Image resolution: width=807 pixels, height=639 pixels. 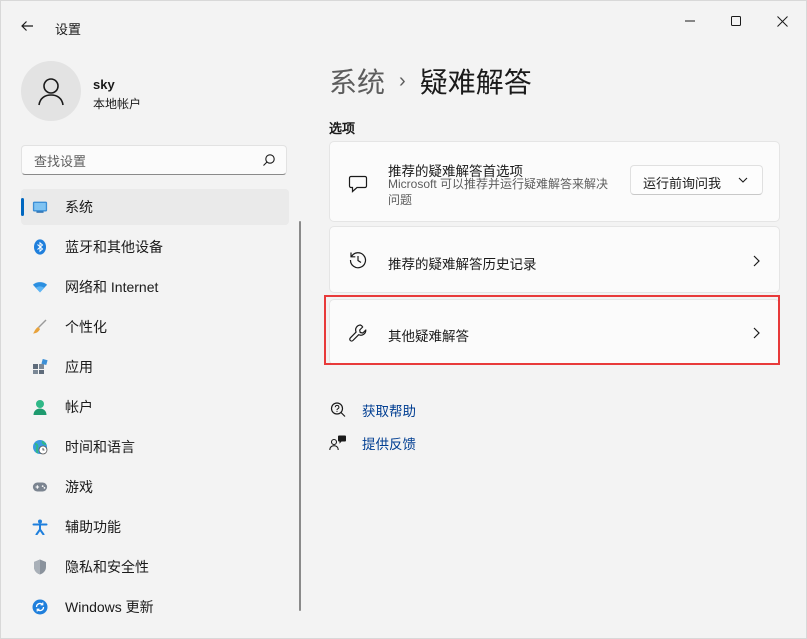 What do you see at coordinates (428, 336) in the screenshot?
I see `card-title: 其他疑难解答` at bounding box center [428, 336].